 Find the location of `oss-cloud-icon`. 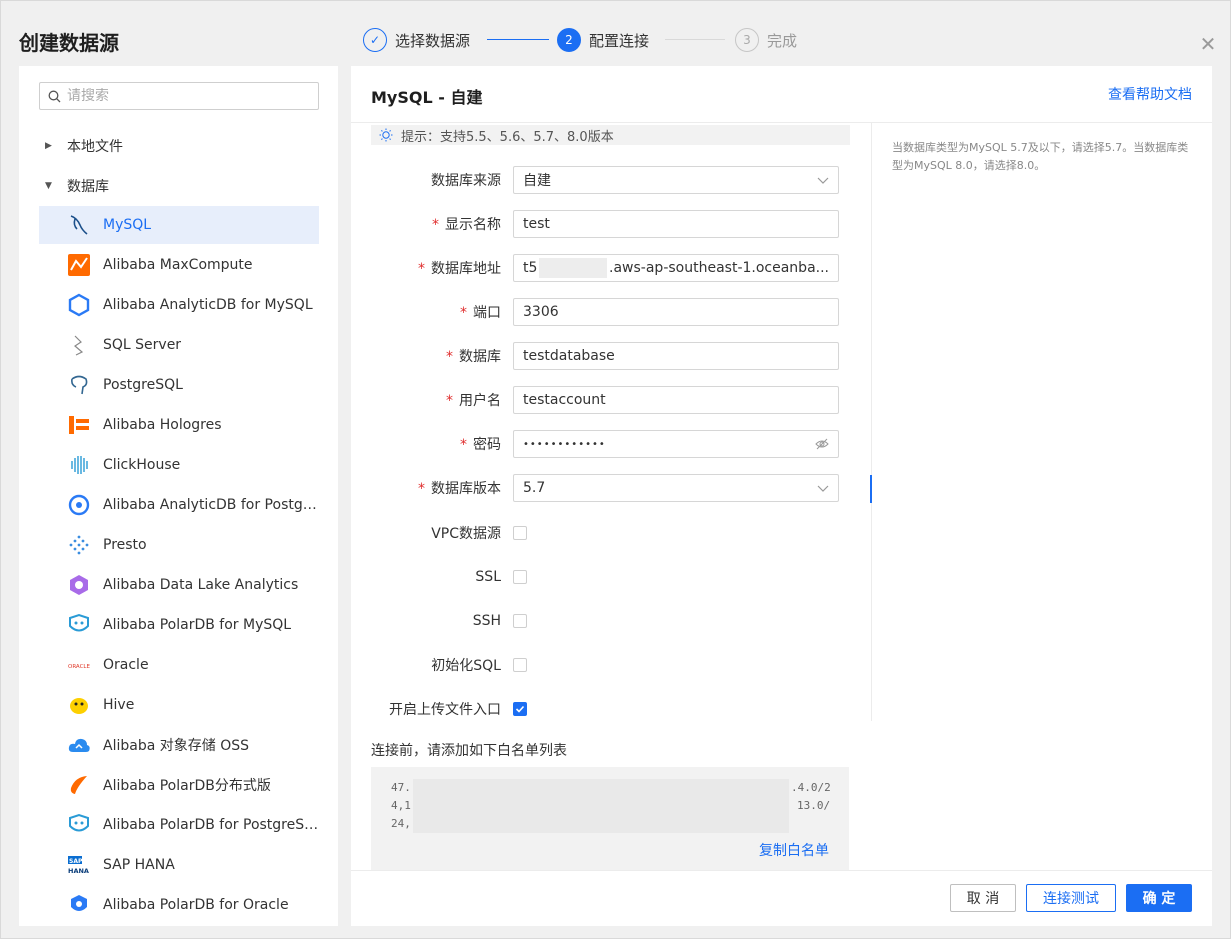

oss-cloud-icon is located at coordinates (79, 745).